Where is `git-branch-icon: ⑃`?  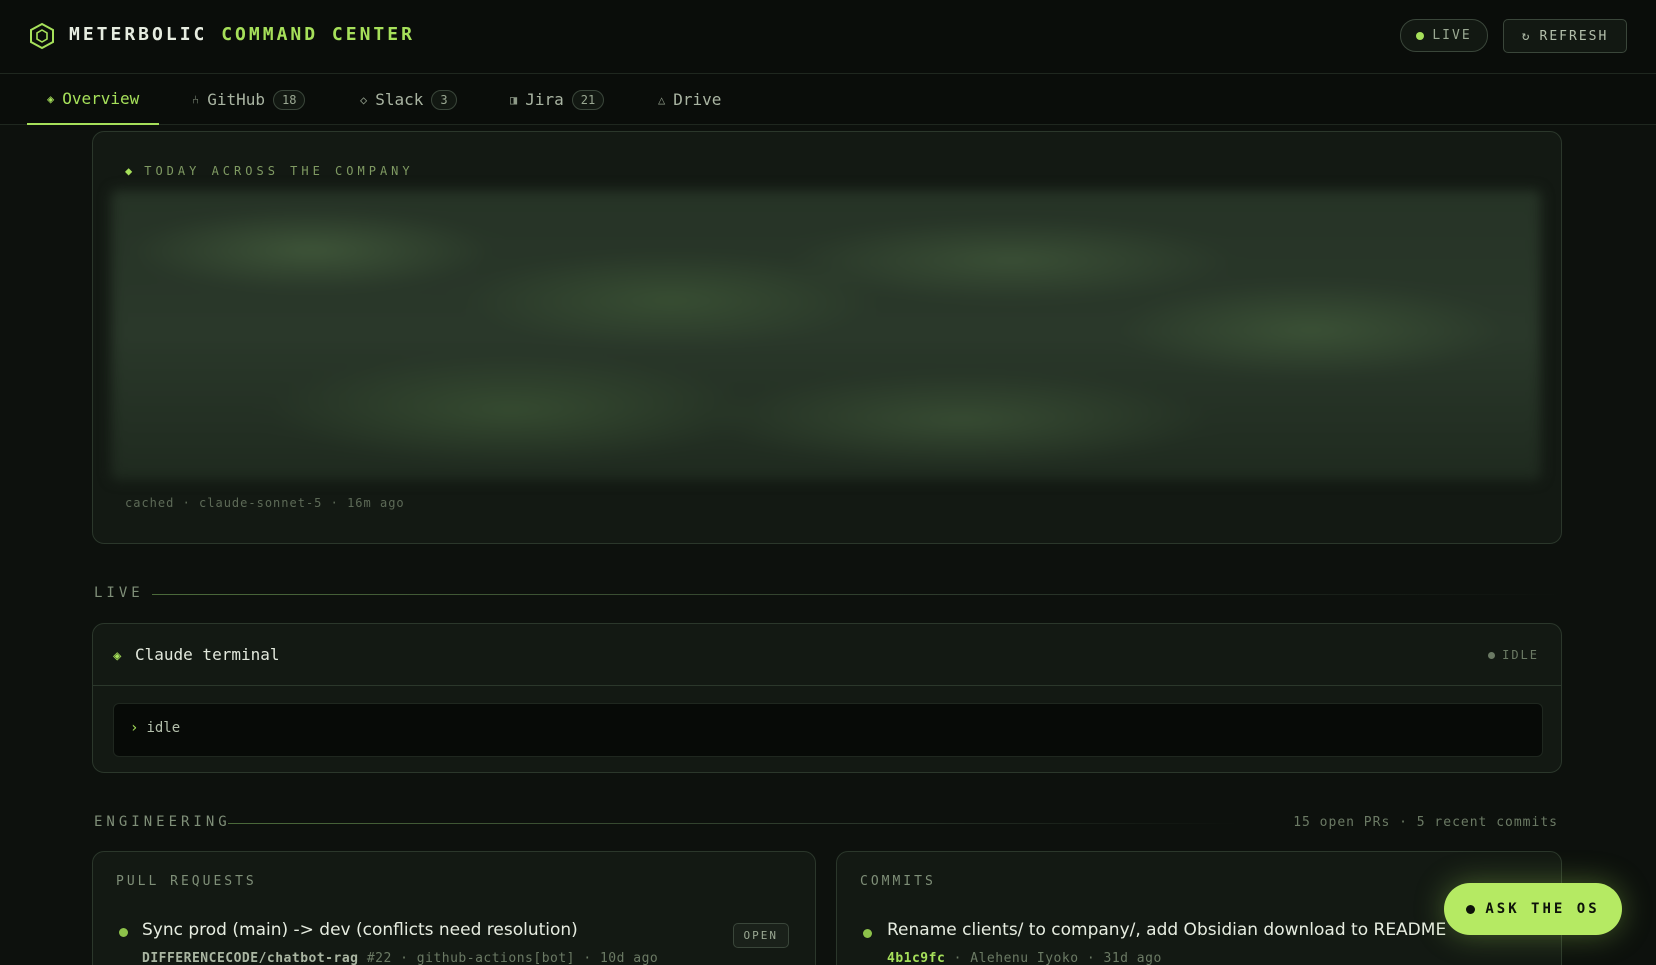
git-branch-icon: ⑃ is located at coordinates (196, 99).